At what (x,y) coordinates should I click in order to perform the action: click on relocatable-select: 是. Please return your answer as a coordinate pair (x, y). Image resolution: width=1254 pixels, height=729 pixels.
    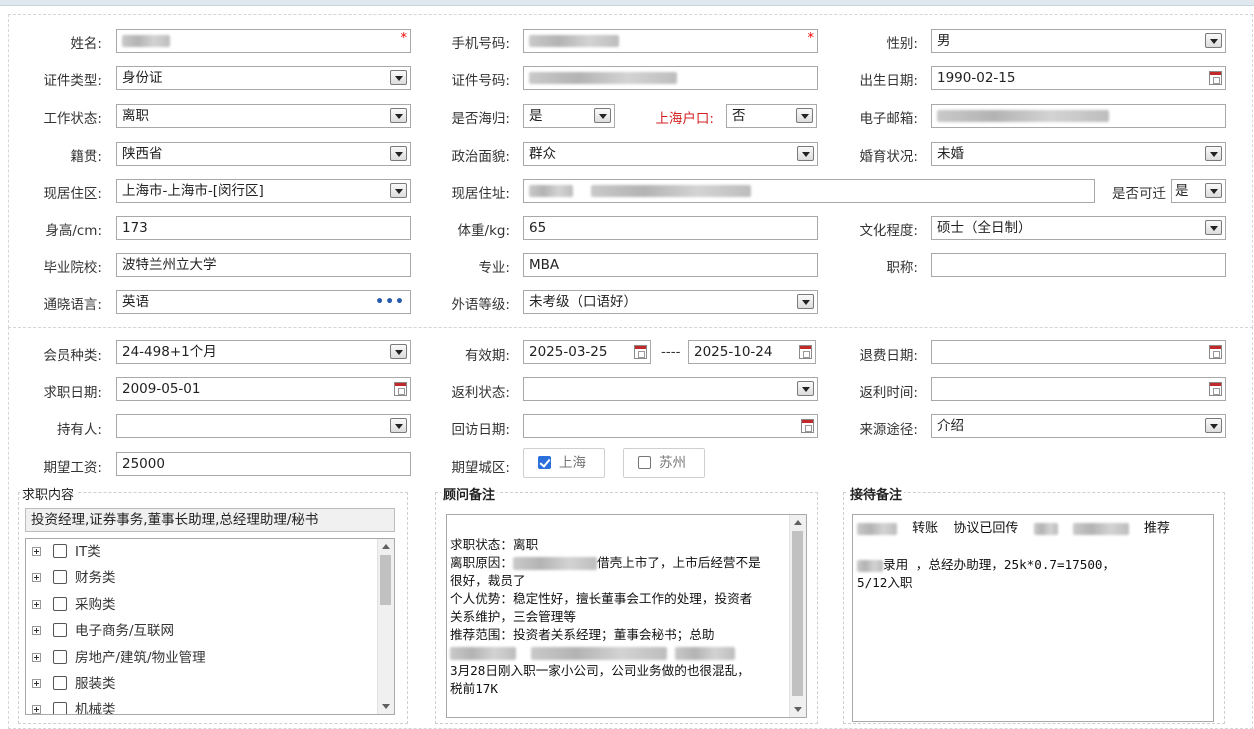
    Looking at the image, I should click on (1198, 191).